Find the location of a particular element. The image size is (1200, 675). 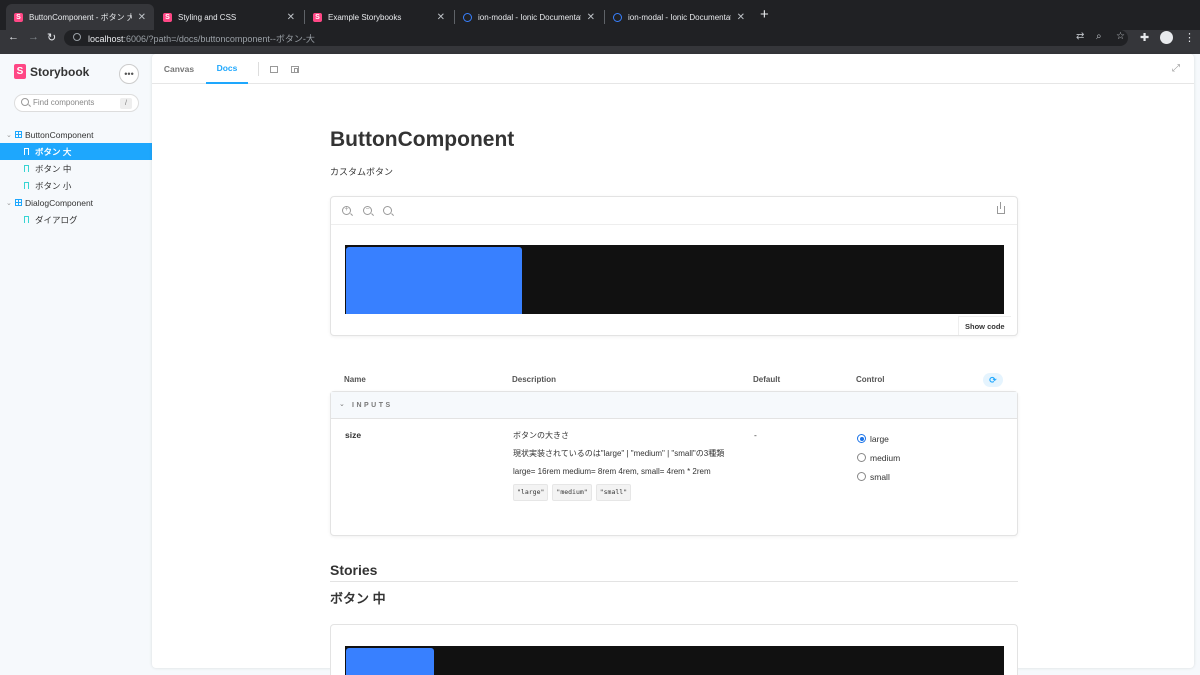

column-header-control: Control is located at coordinates (870, 379).